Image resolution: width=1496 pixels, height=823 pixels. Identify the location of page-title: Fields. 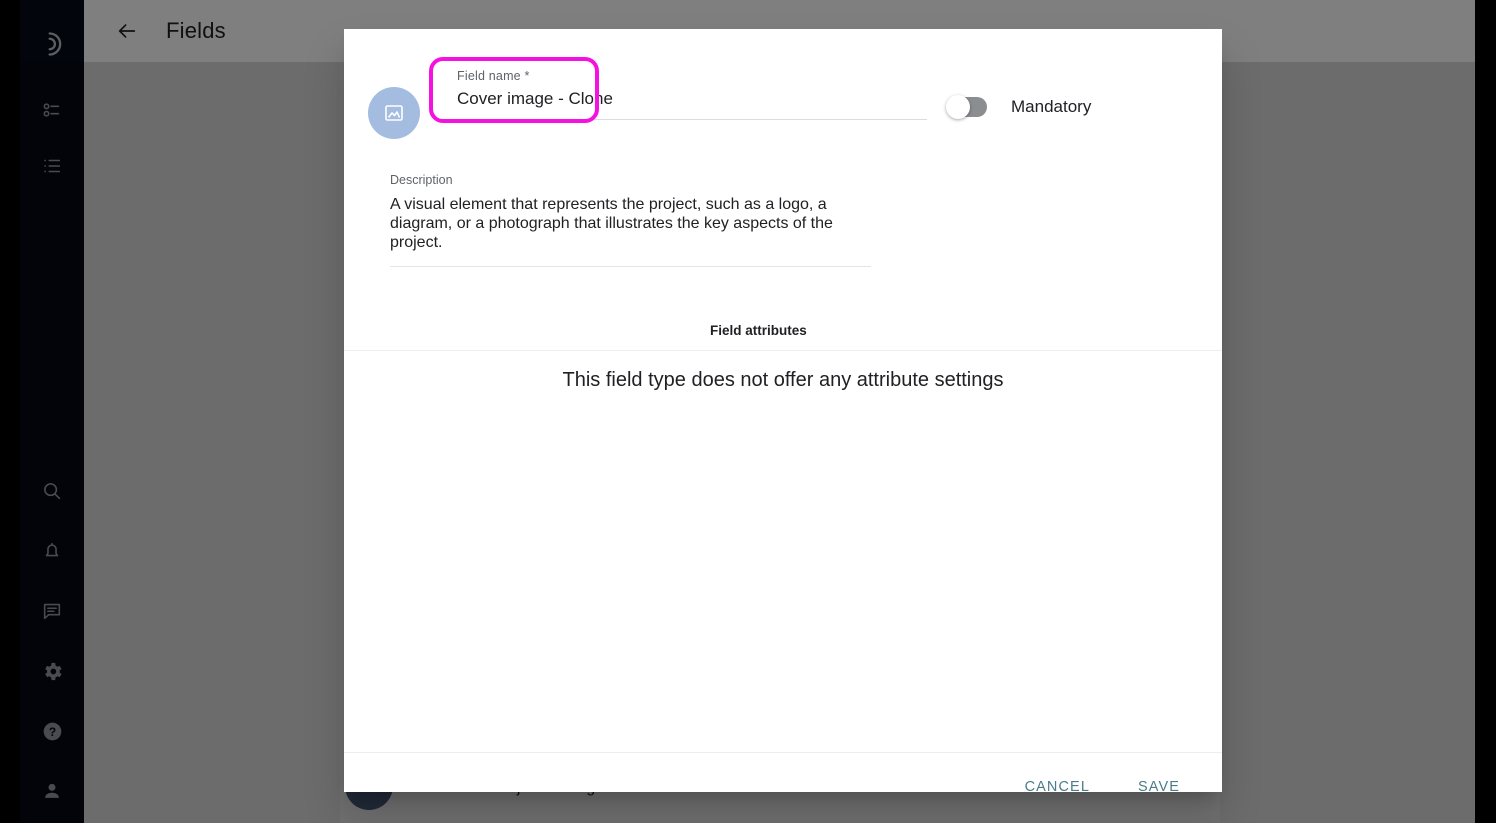
(196, 30).